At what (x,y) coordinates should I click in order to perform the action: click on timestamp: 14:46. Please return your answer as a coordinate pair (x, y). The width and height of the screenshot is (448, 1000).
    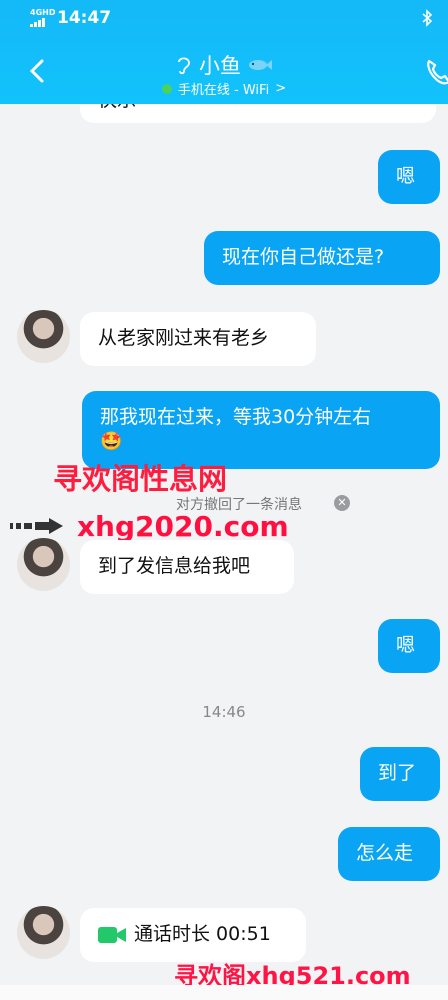
    Looking at the image, I should click on (224, 712).